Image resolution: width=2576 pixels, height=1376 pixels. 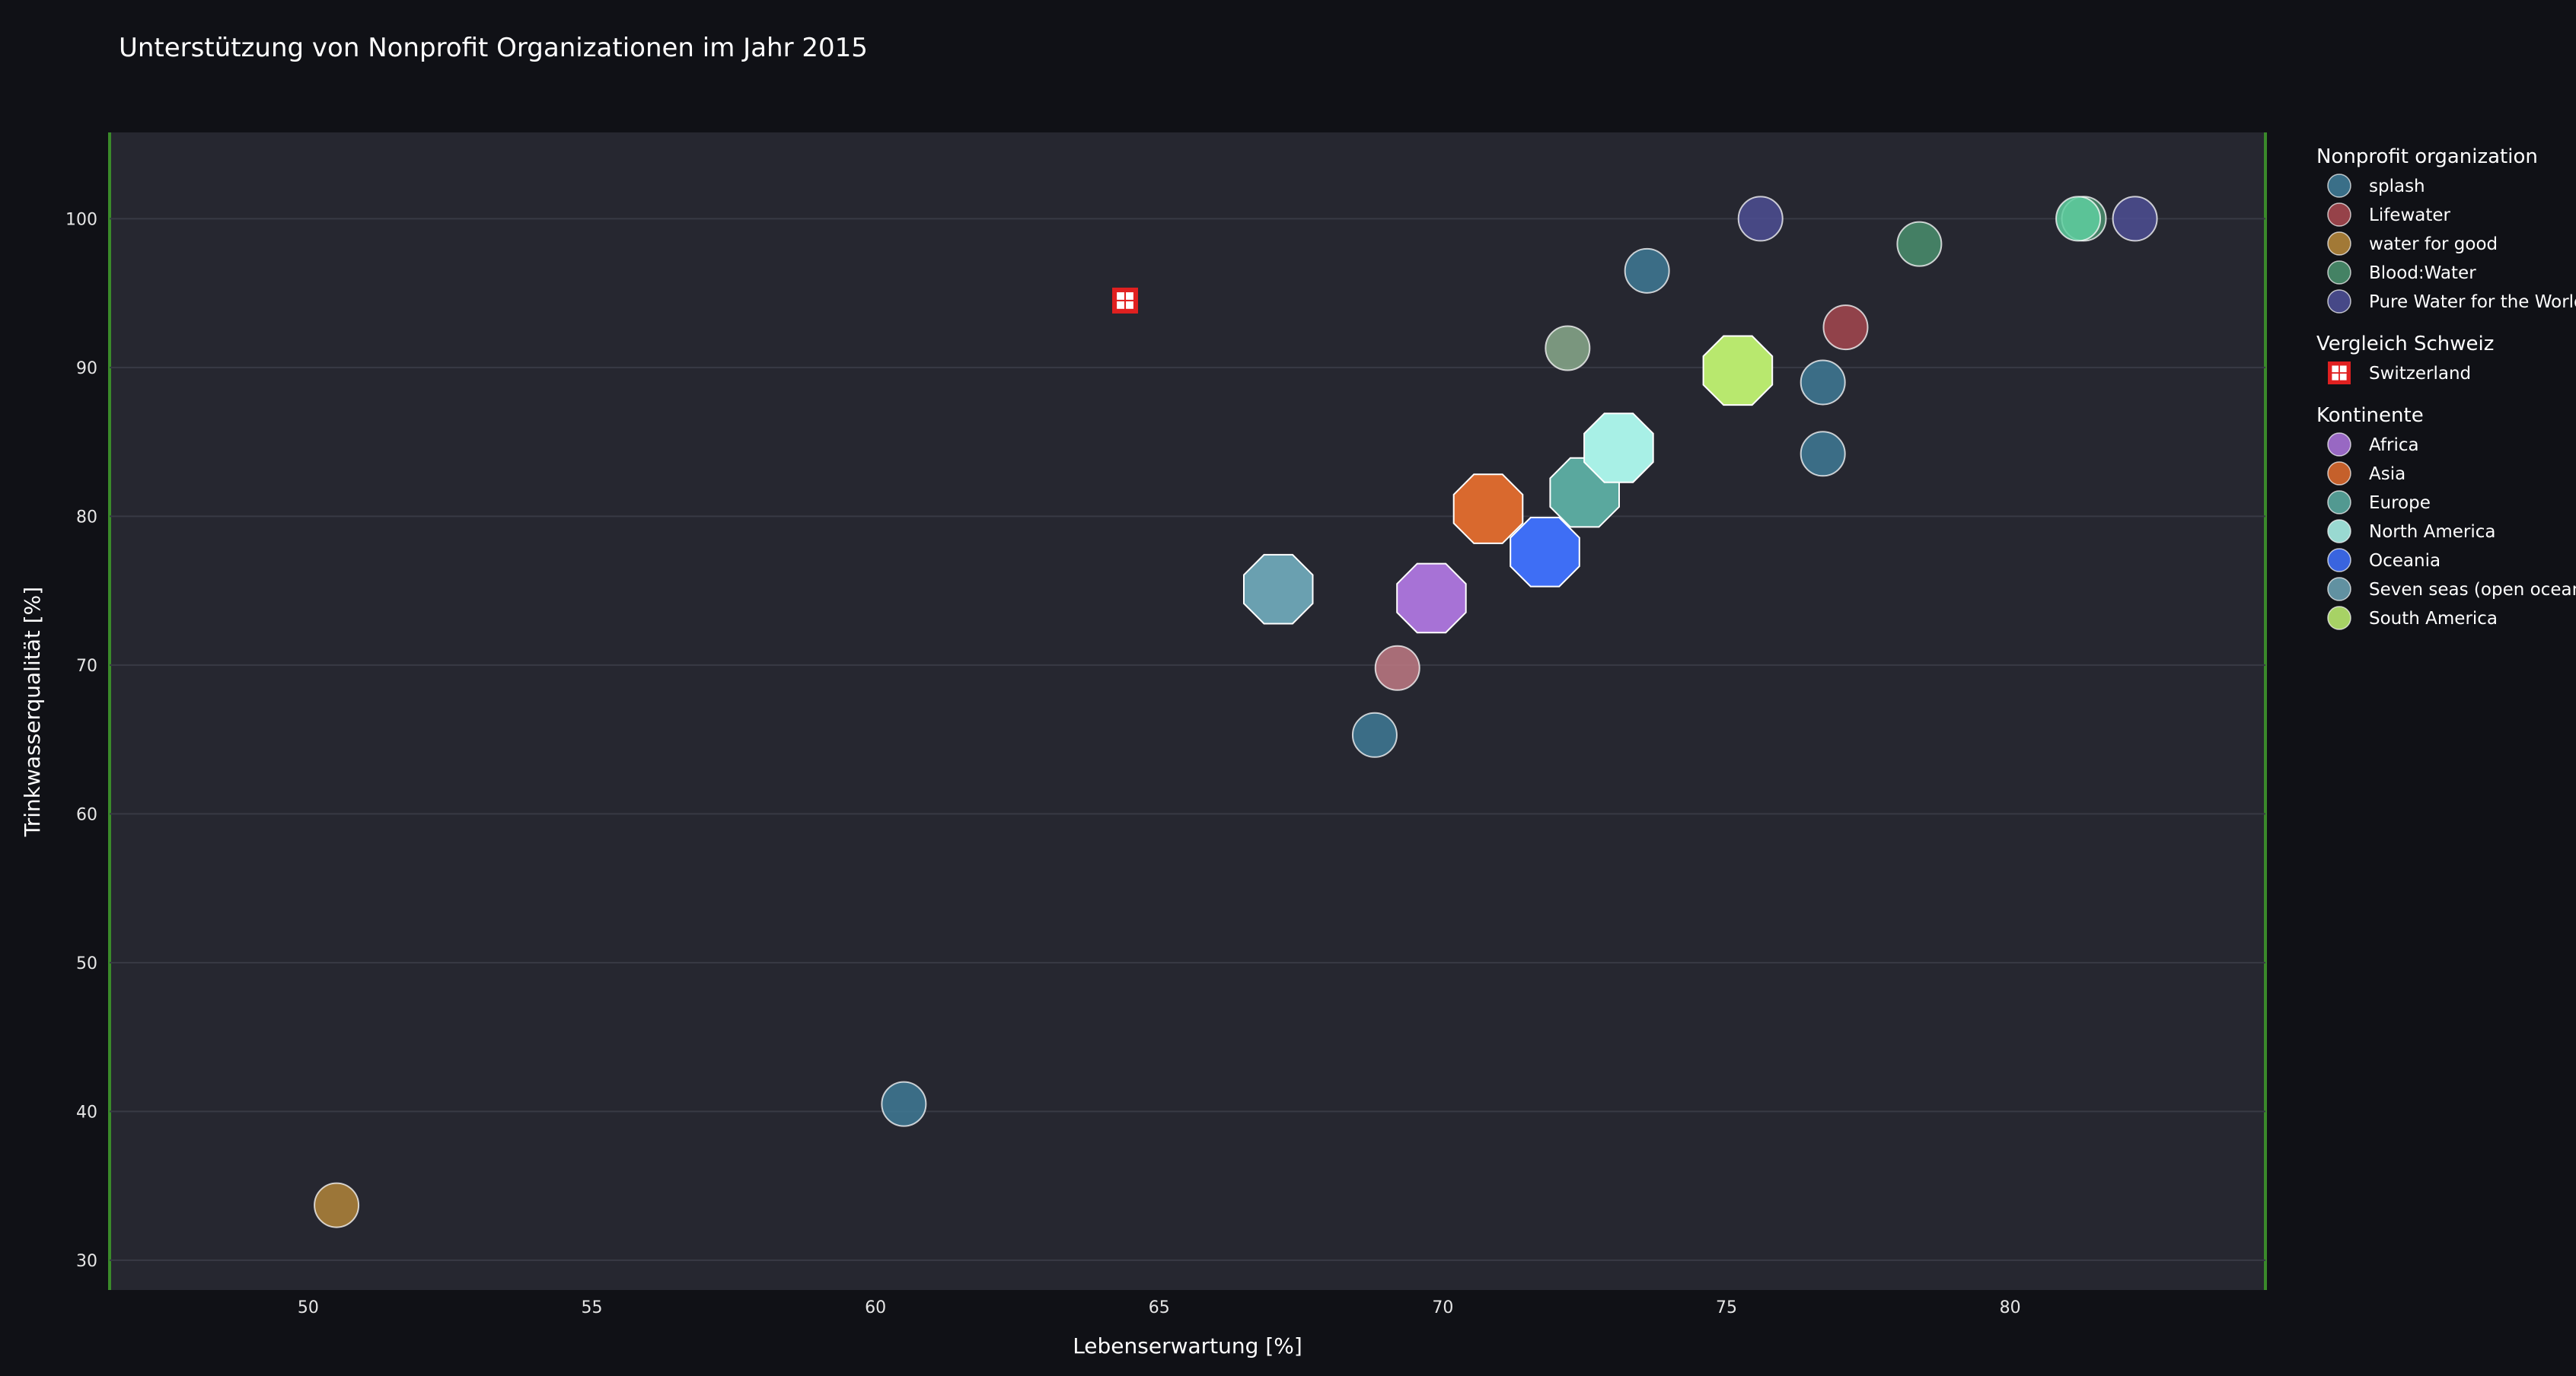 What do you see at coordinates (591, 1307) in the screenshot?
I see `x-tick-label: 55` at bounding box center [591, 1307].